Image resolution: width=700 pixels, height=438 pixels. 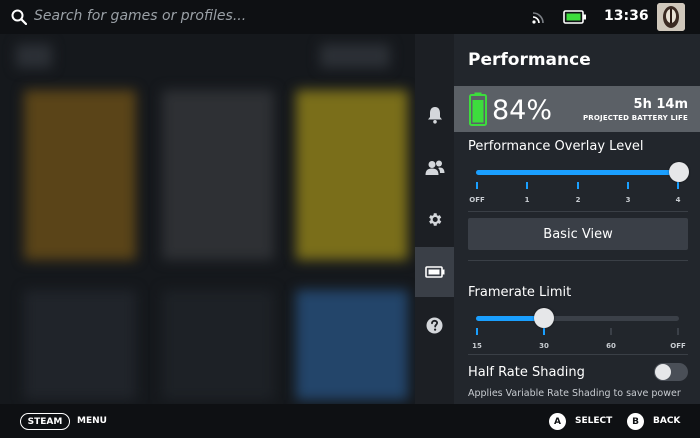 I want to click on tick-label: 4, so click(x=678, y=200).